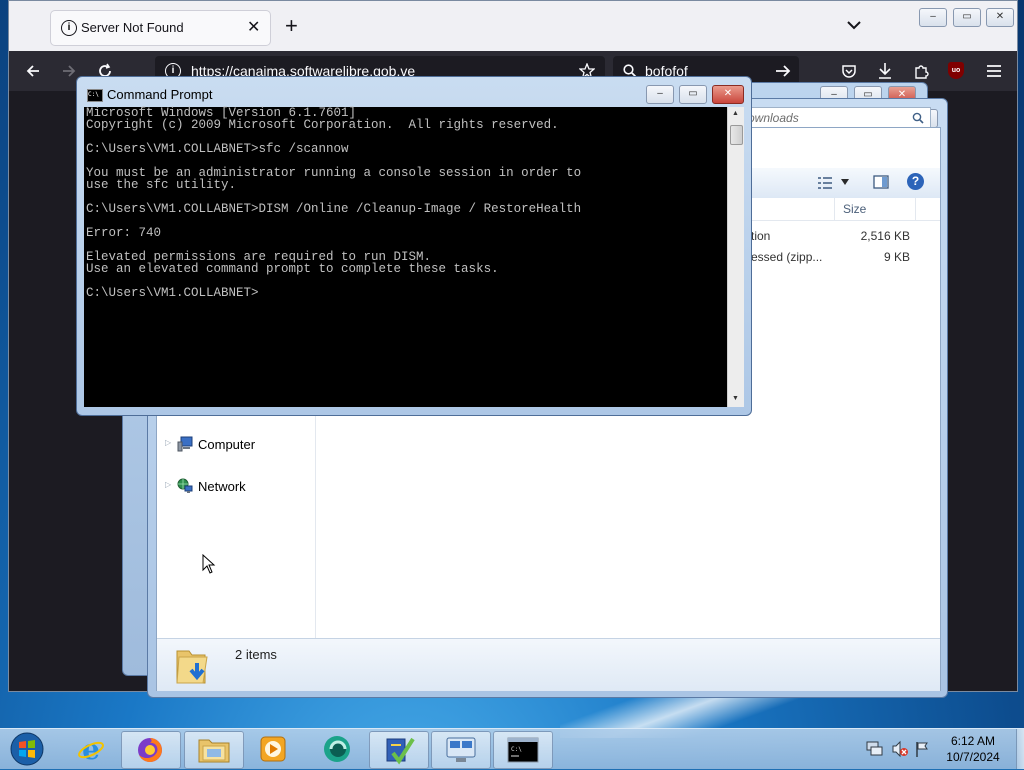 This screenshot has width=1024, height=770. What do you see at coordinates (132, 27) in the screenshot?
I see `tab-title: Server Not Found` at bounding box center [132, 27].